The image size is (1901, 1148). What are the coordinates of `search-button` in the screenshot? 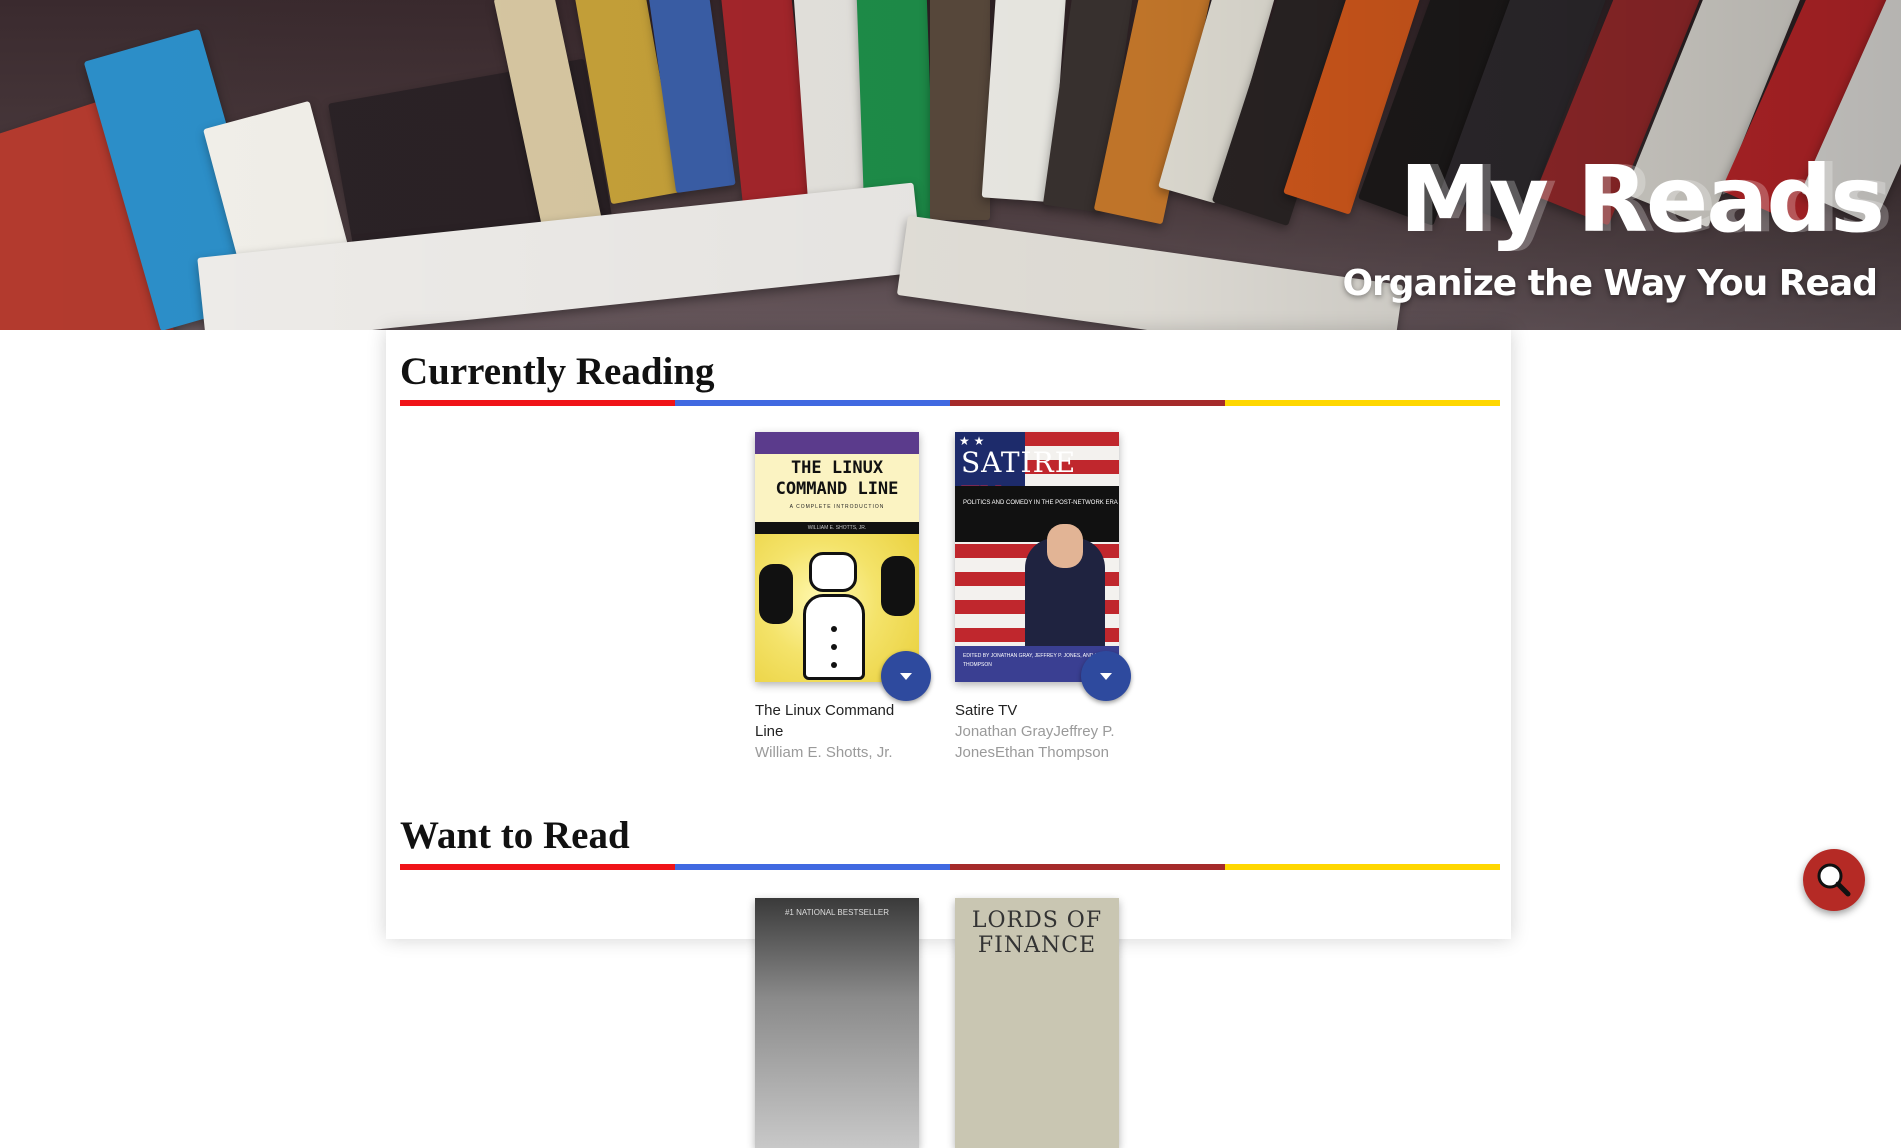 It's located at (1834, 880).